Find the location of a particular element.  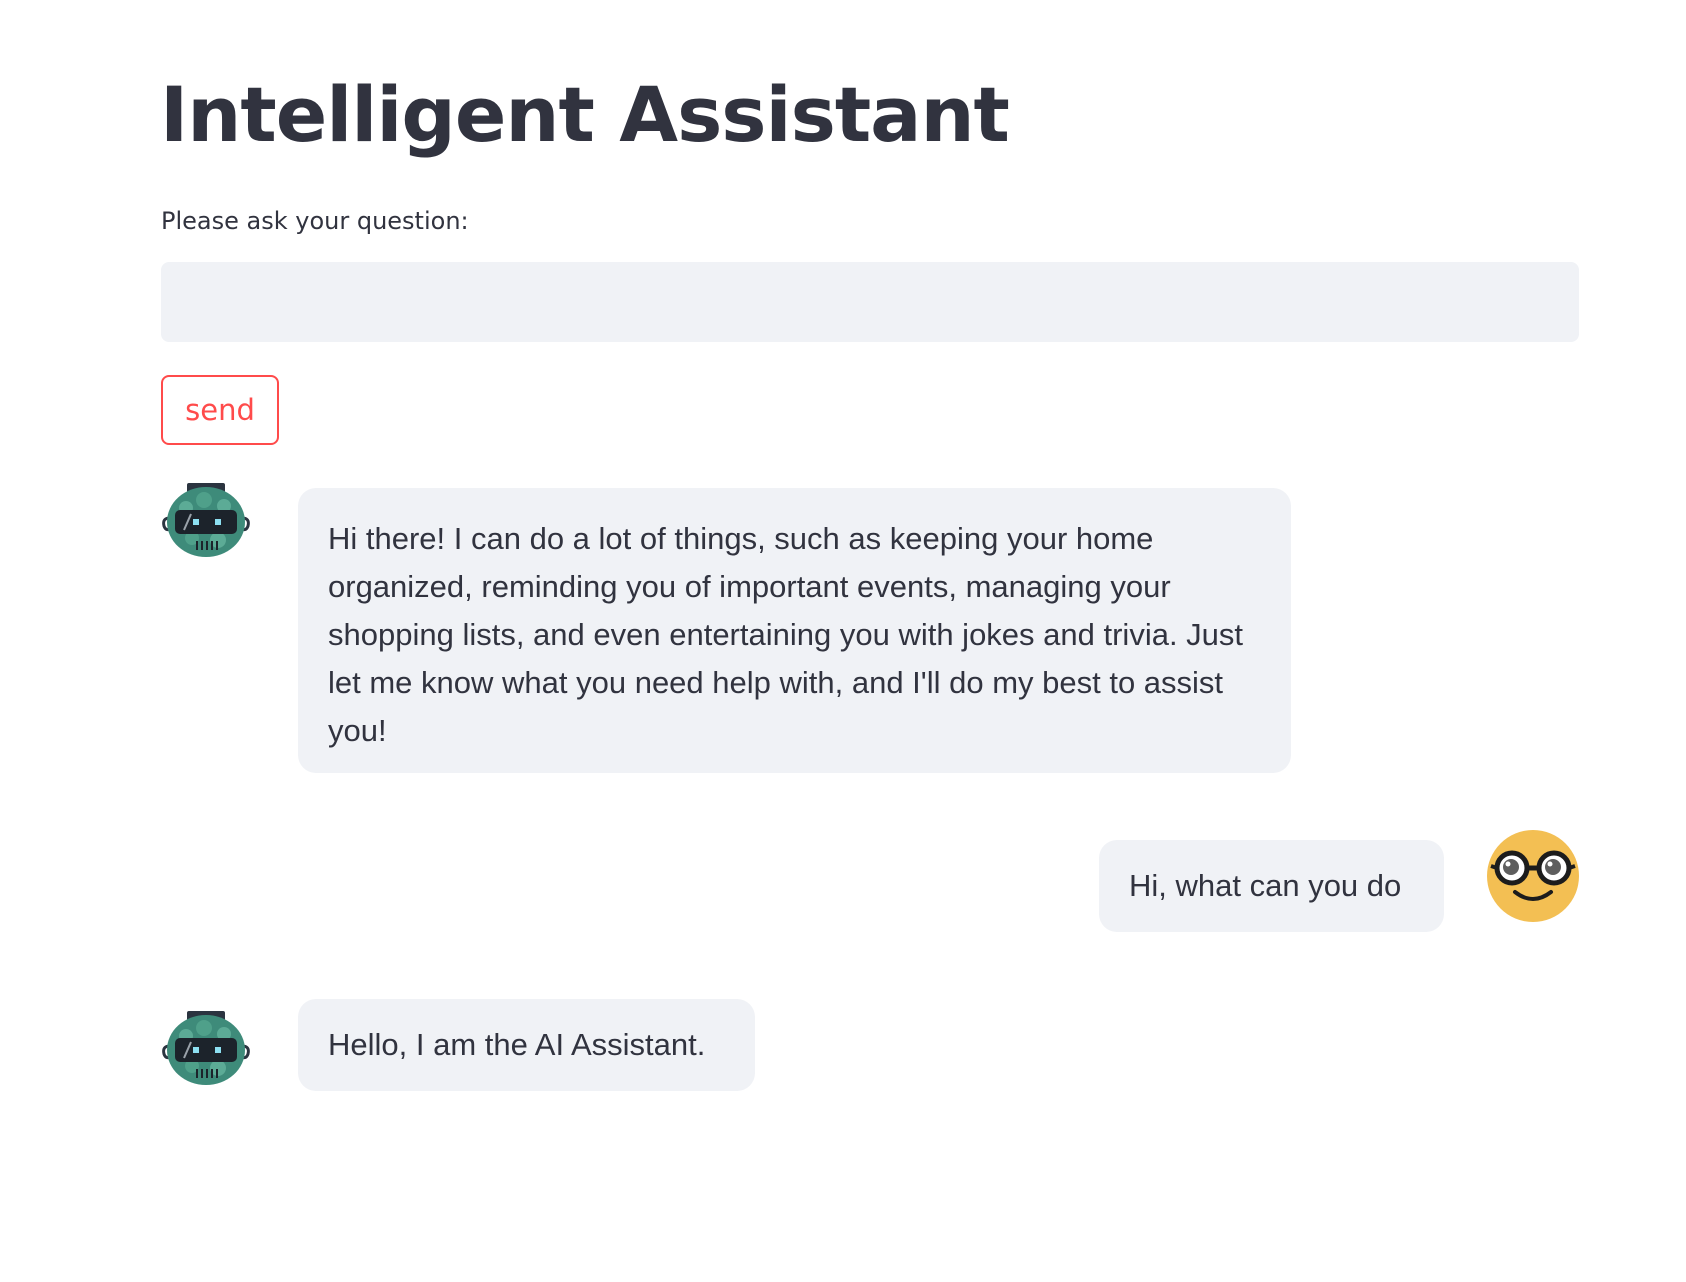

user-message-bubble: Hi, what can you do is located at coordinates (1271, 886).